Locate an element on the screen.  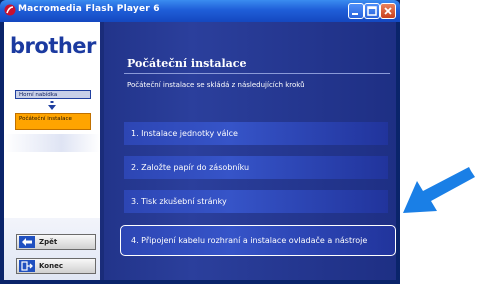
title-divider is located at coordinates (257, 73).